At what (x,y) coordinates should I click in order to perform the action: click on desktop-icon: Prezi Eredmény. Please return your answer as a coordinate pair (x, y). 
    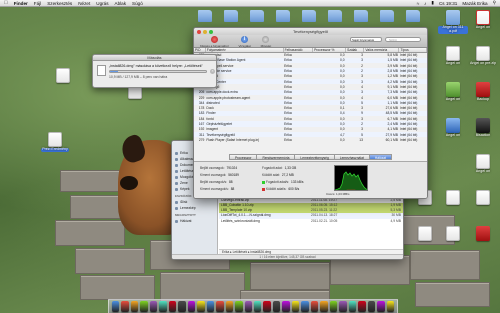
    Looking at the image, I should click on (55, 142).